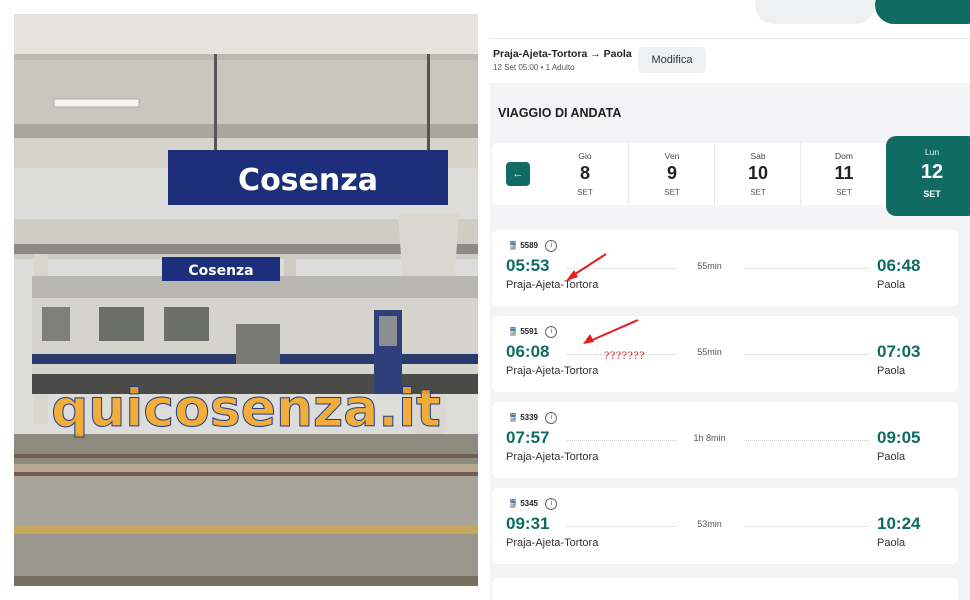  I want to click on date-option-selected: Lun 12 SET, so click(928, 176).